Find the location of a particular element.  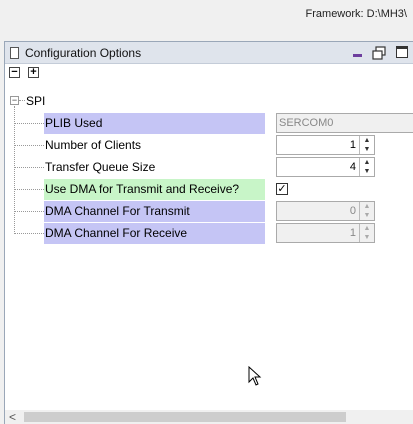

use-dma-checkbox: ✓ is located at coordinates (282, 189).